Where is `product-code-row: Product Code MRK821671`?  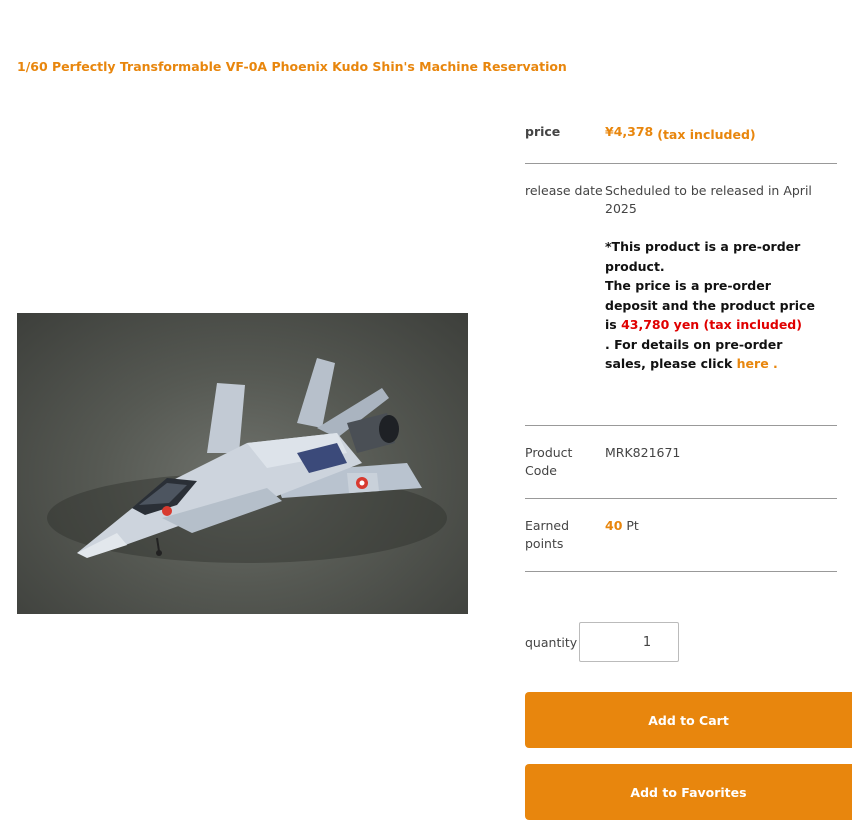 product-code-row: Product Code MRK821671 is located at coordinates (681, 464).